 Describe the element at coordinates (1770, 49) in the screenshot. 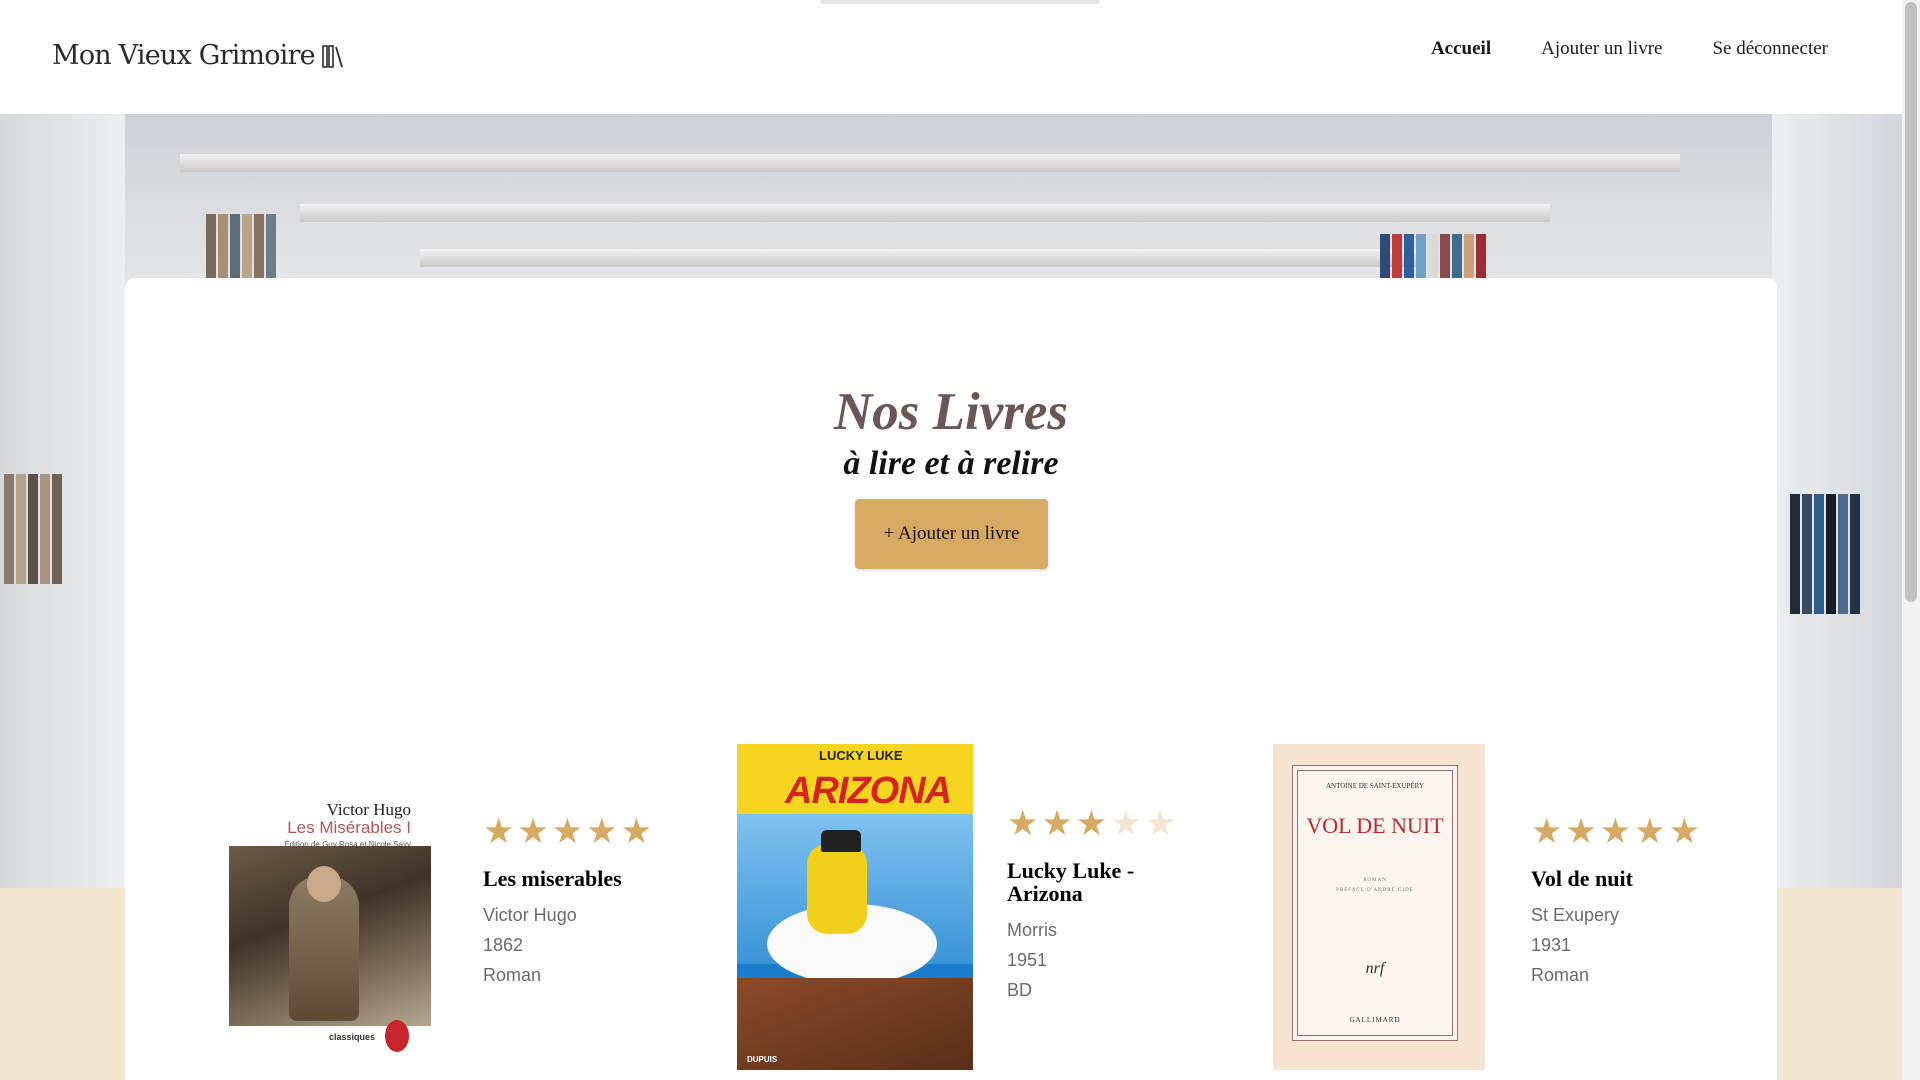

I see `nav-logout: Se déconnecter` at that location.